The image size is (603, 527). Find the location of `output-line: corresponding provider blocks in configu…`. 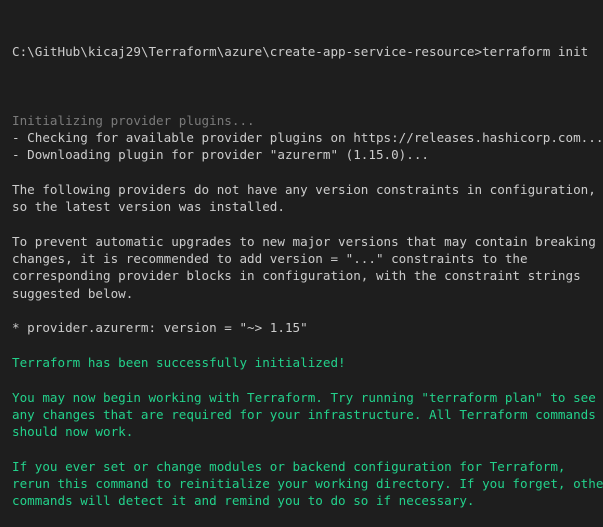

output-line: corresponding provider blocks in configu… is located at coordinates (296, 276).